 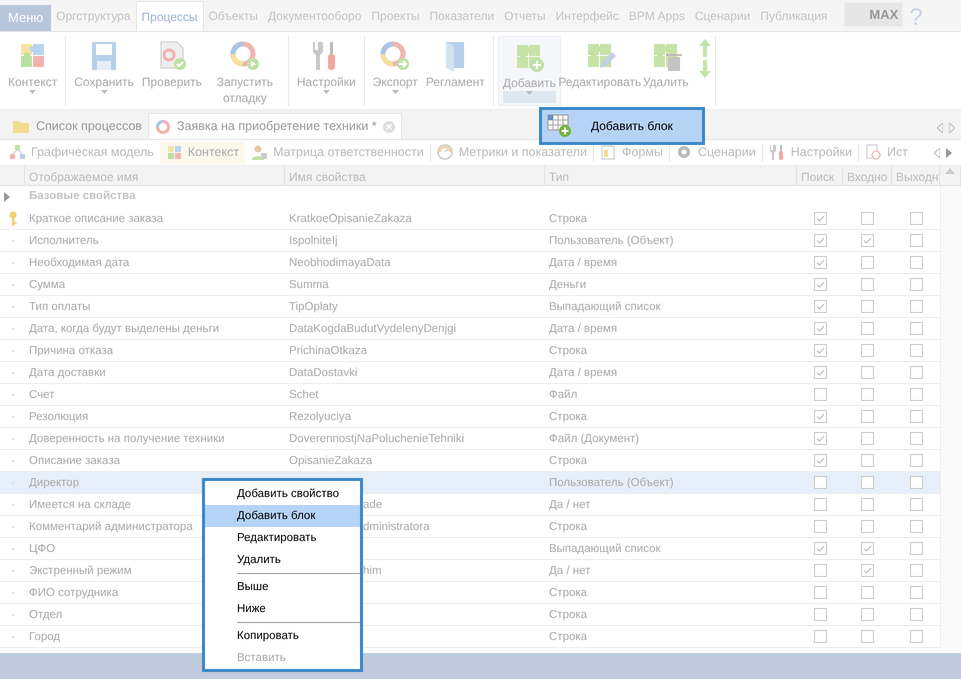 What do you see at coordinates (326, 71) in the screenshot?
I see `ribbon-button: Настройки` at bounding box center [326, 71].